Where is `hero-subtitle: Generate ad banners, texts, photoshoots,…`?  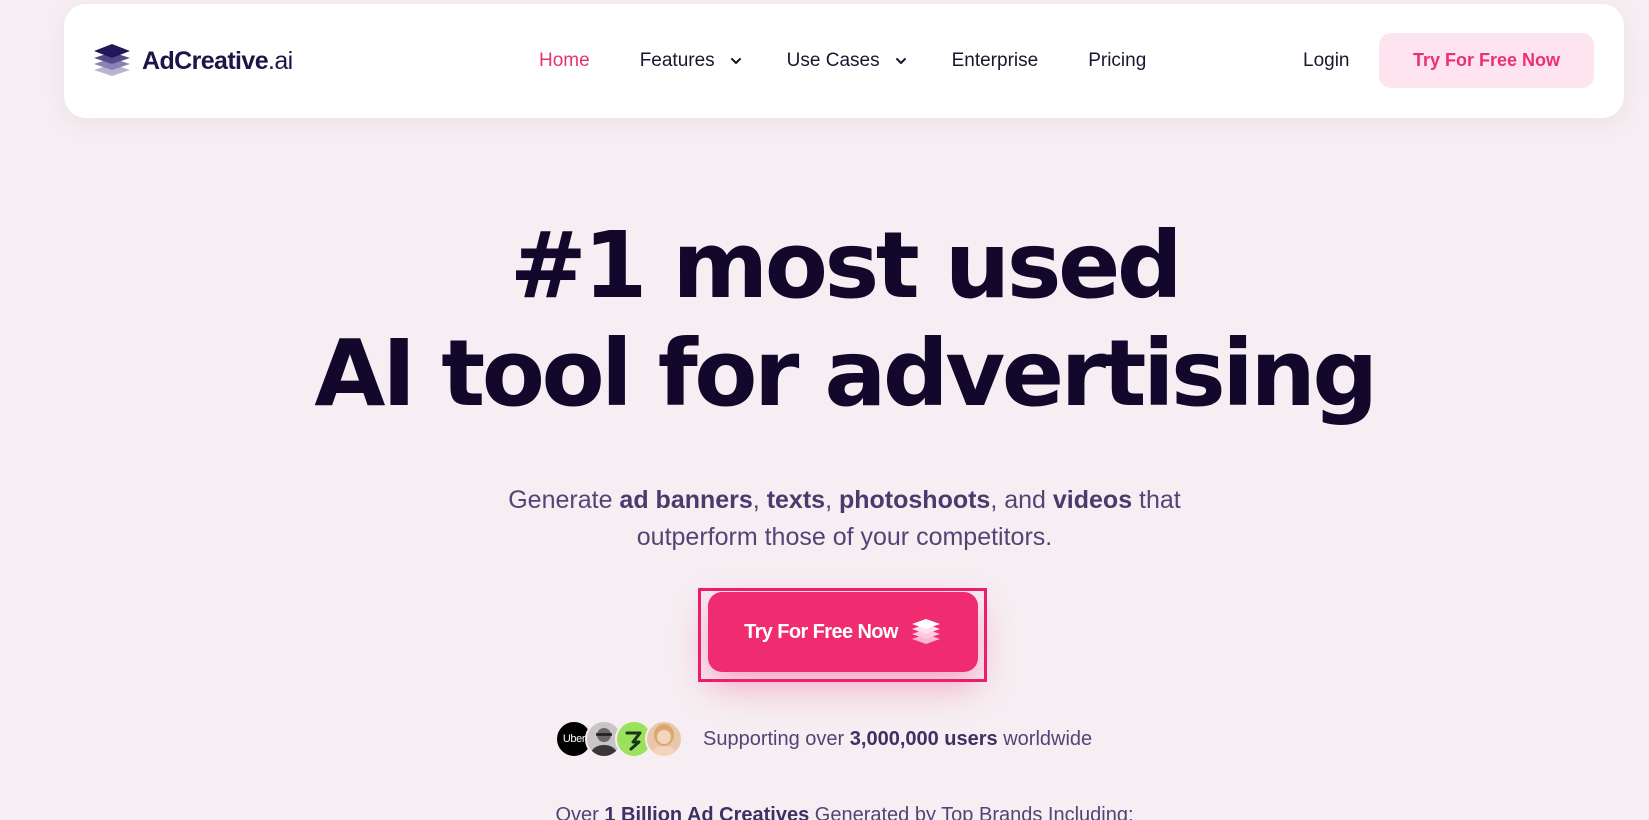 hero-subtitle: Generate ad banners, texts, photoshoots,… is located at coordinates (844, 518).